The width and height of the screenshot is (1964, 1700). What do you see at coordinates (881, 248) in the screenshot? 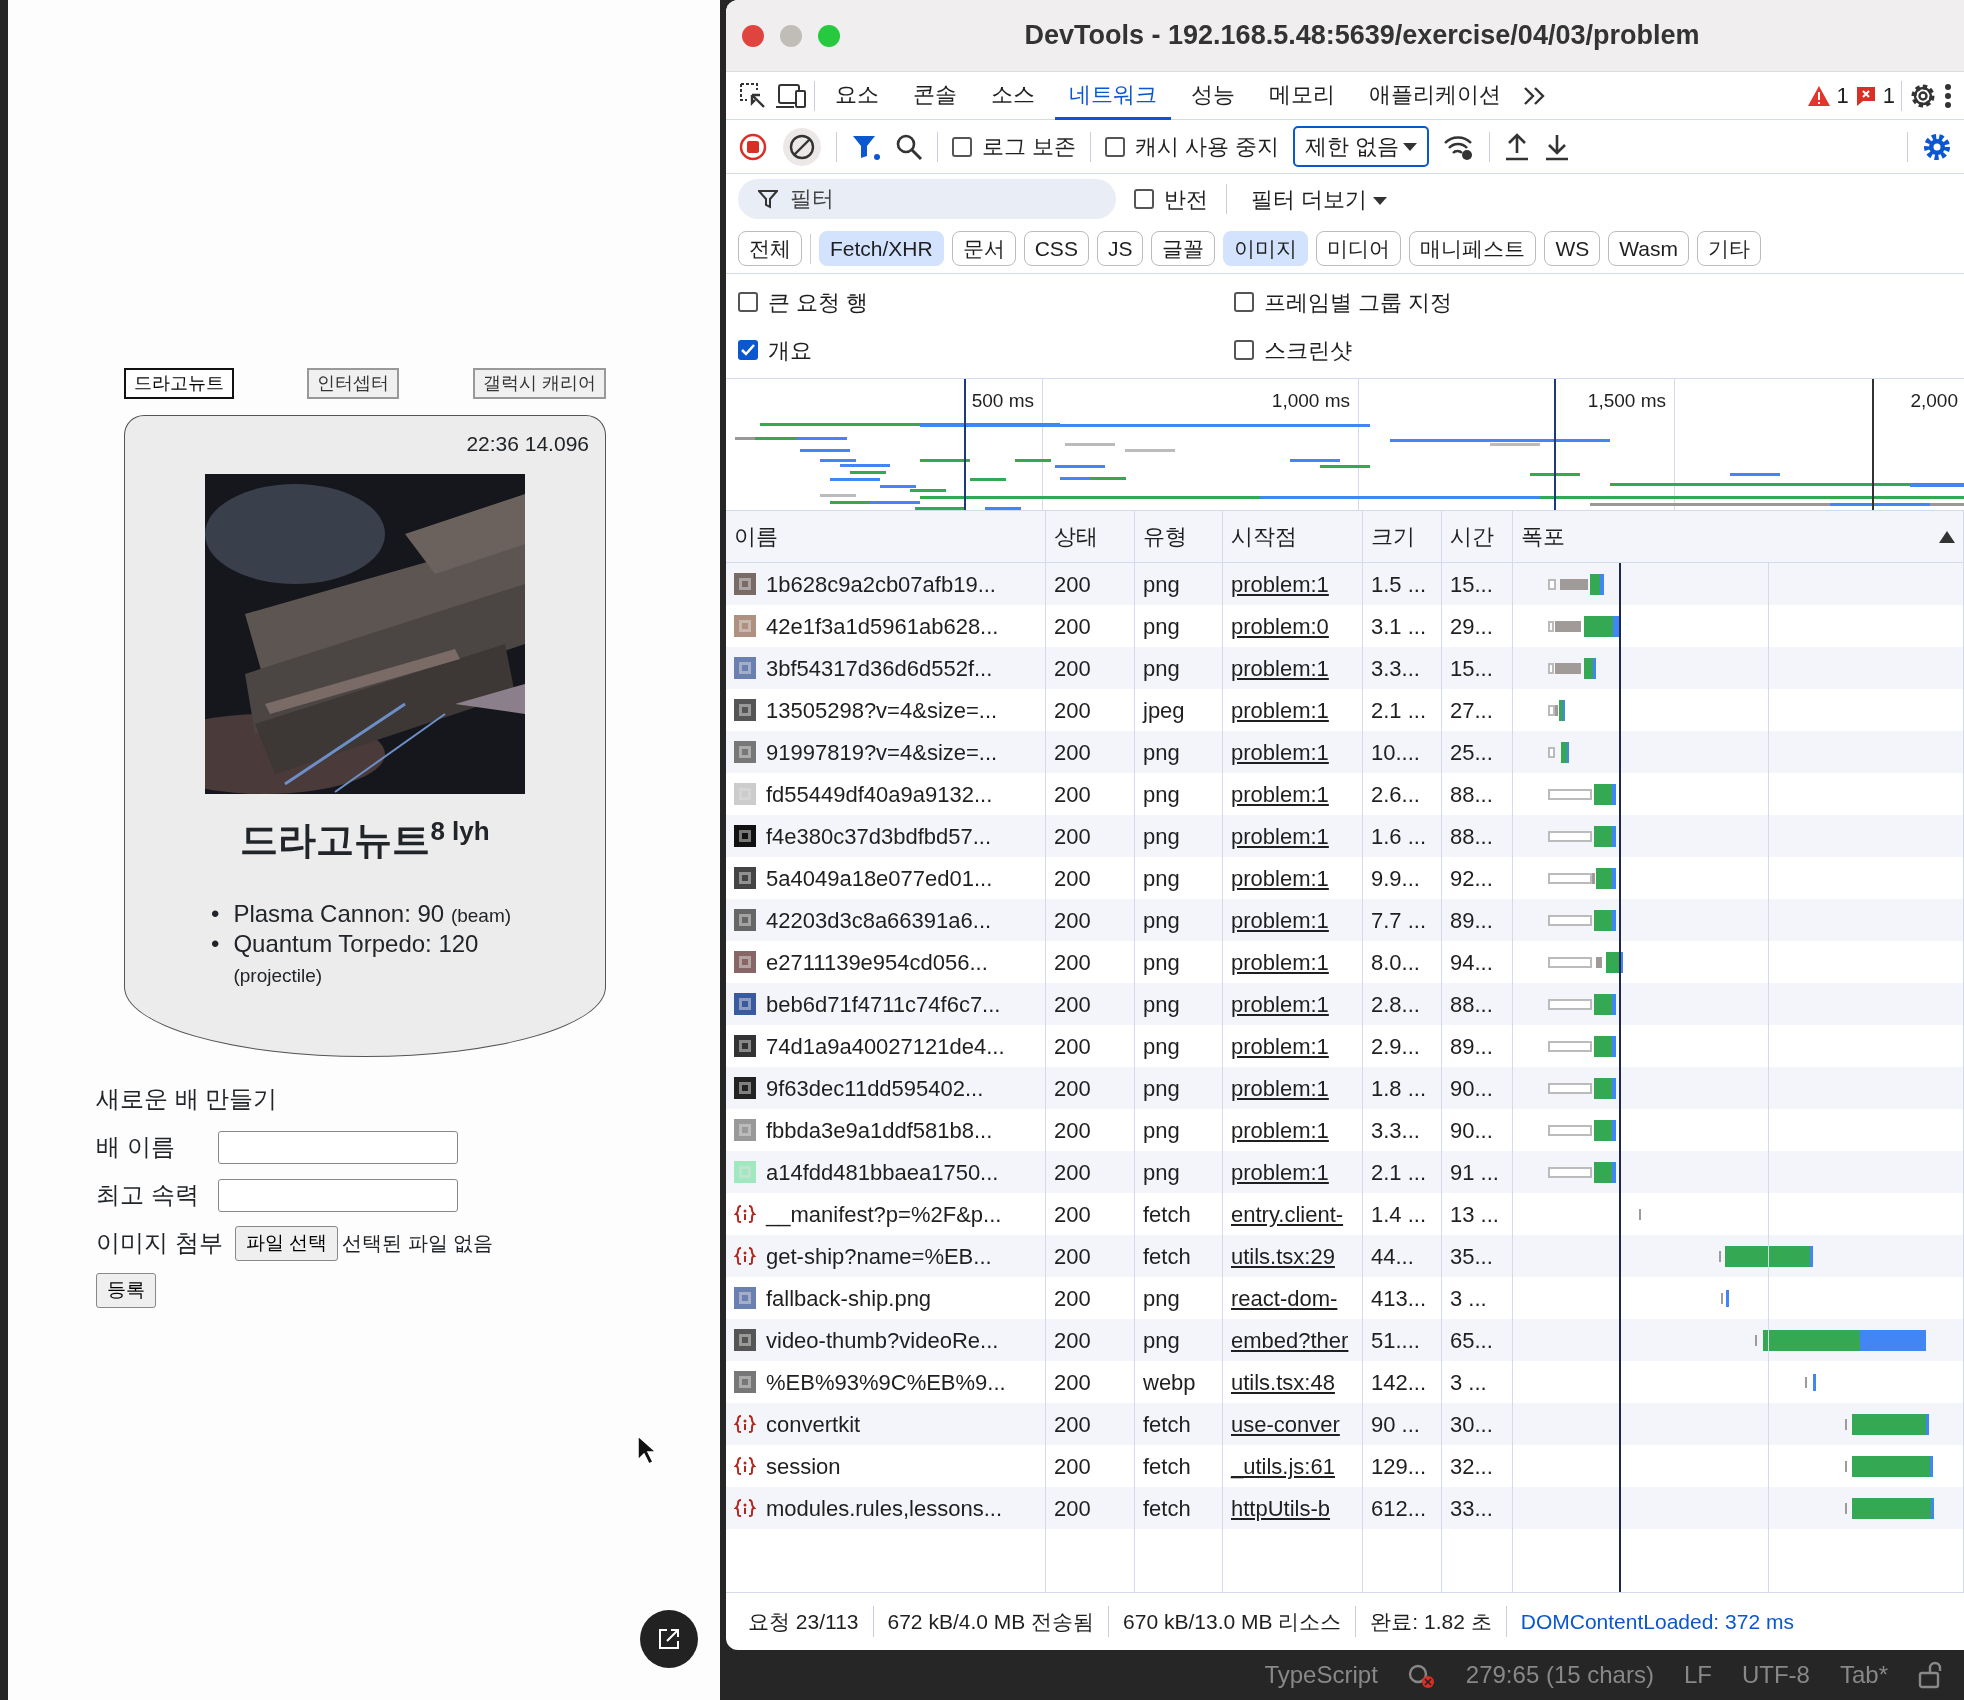
I see `type-filter-chip: Fetch/XHR` at bounding box center [881, 248].